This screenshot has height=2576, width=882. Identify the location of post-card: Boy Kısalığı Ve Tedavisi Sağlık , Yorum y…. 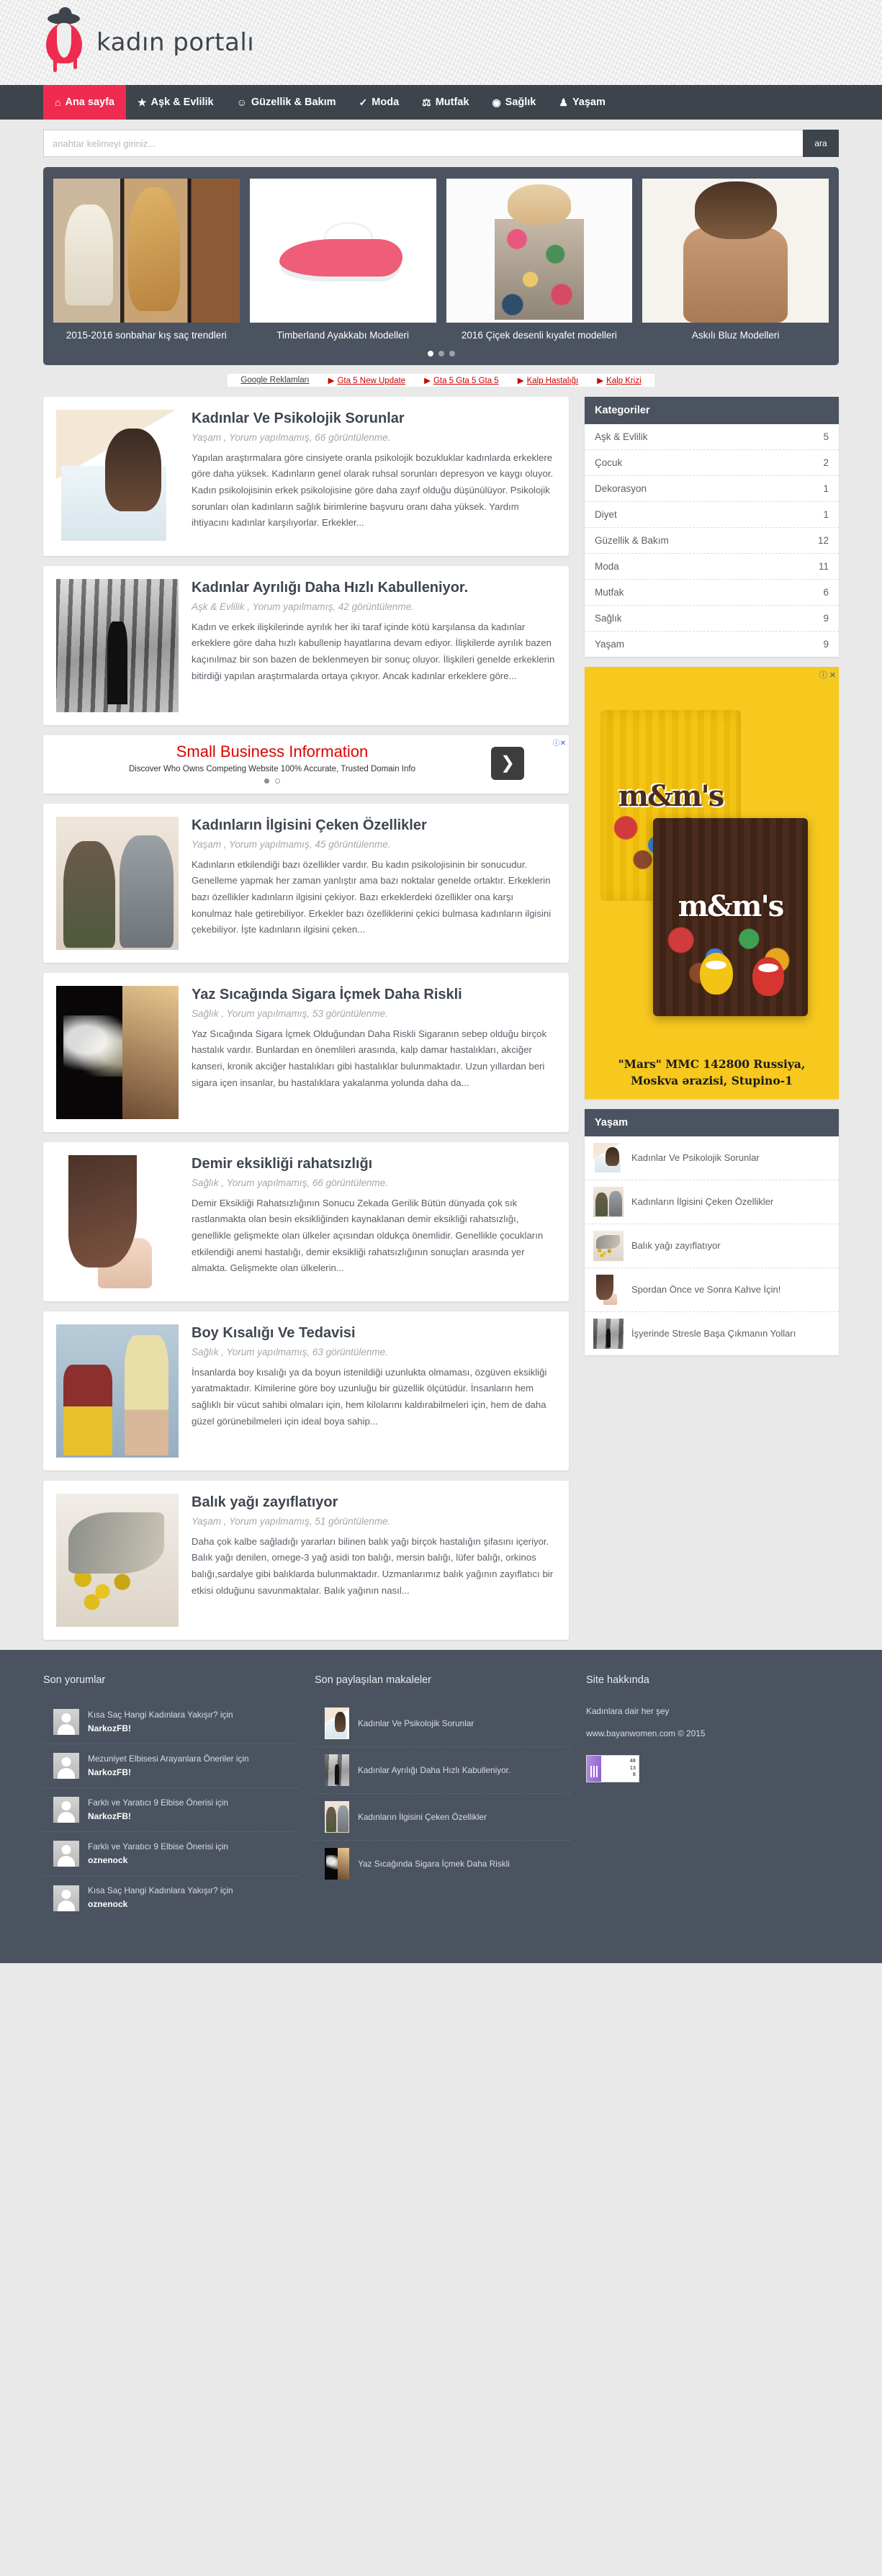
(306, 1391).